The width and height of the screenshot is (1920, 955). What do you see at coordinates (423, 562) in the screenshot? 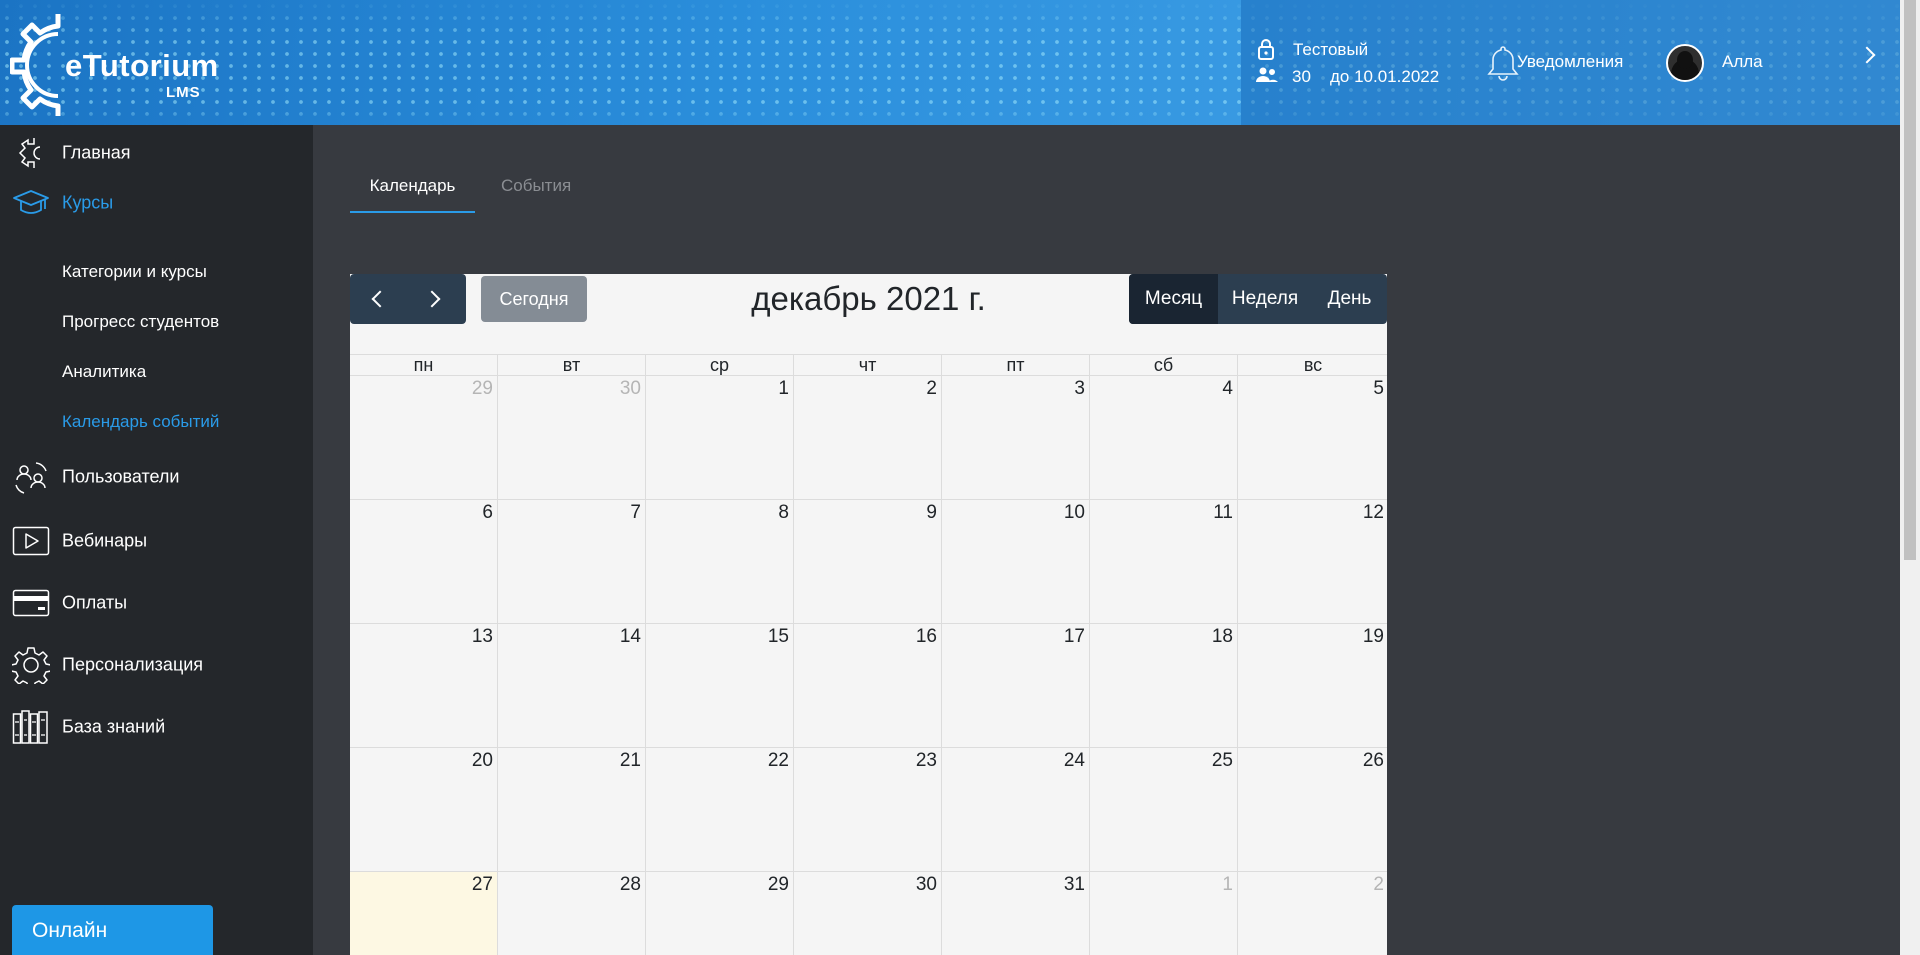
I see `day-cell: 6` at bounding box center [423, 562].